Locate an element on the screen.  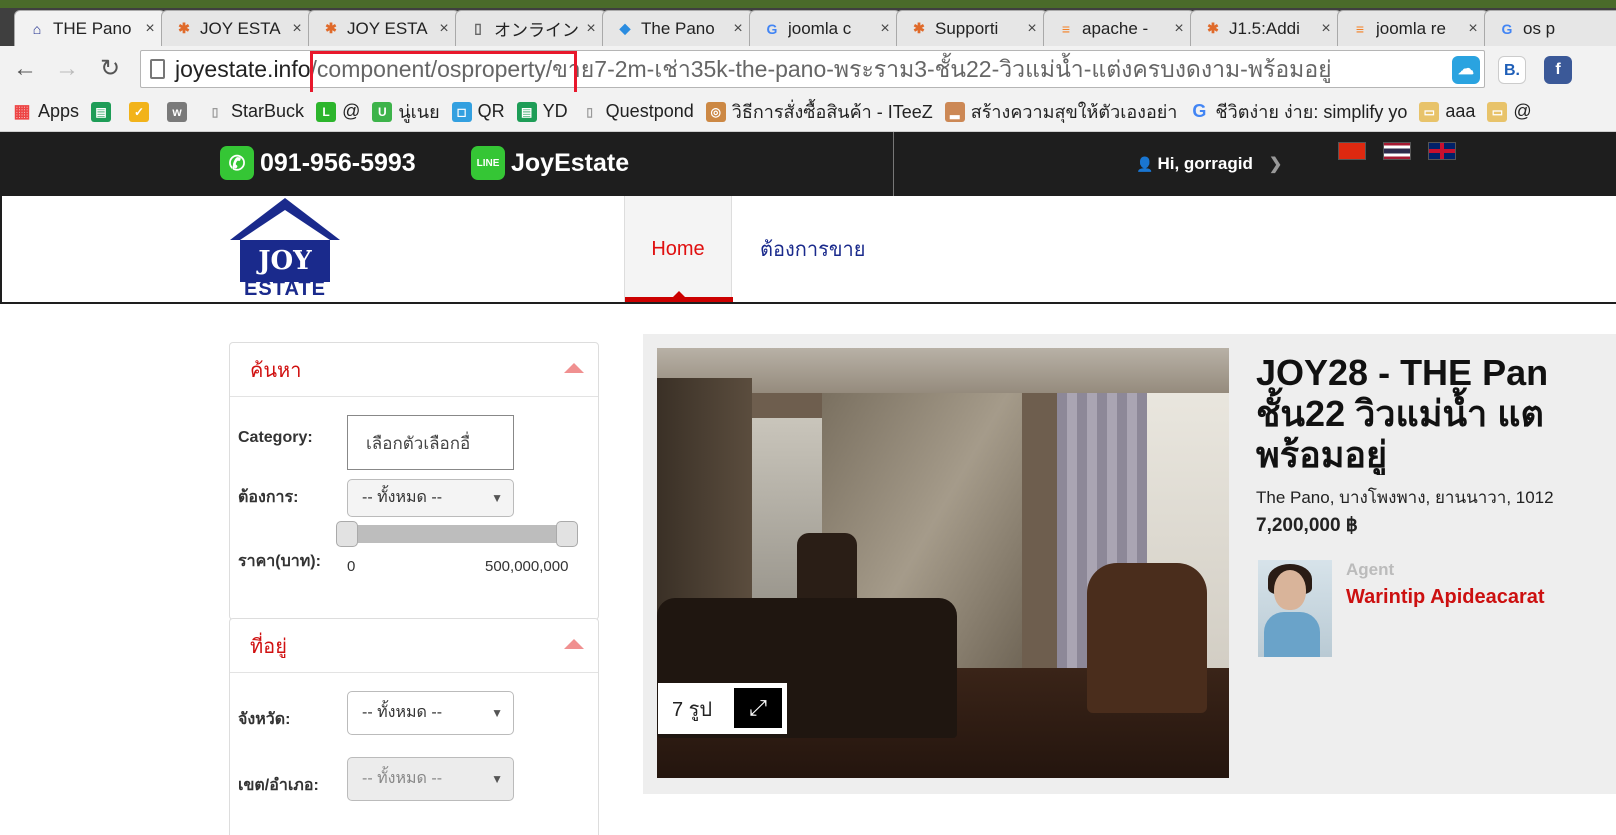
browser-tab: ▯ オンライン × is located at coordinates (531, 28).